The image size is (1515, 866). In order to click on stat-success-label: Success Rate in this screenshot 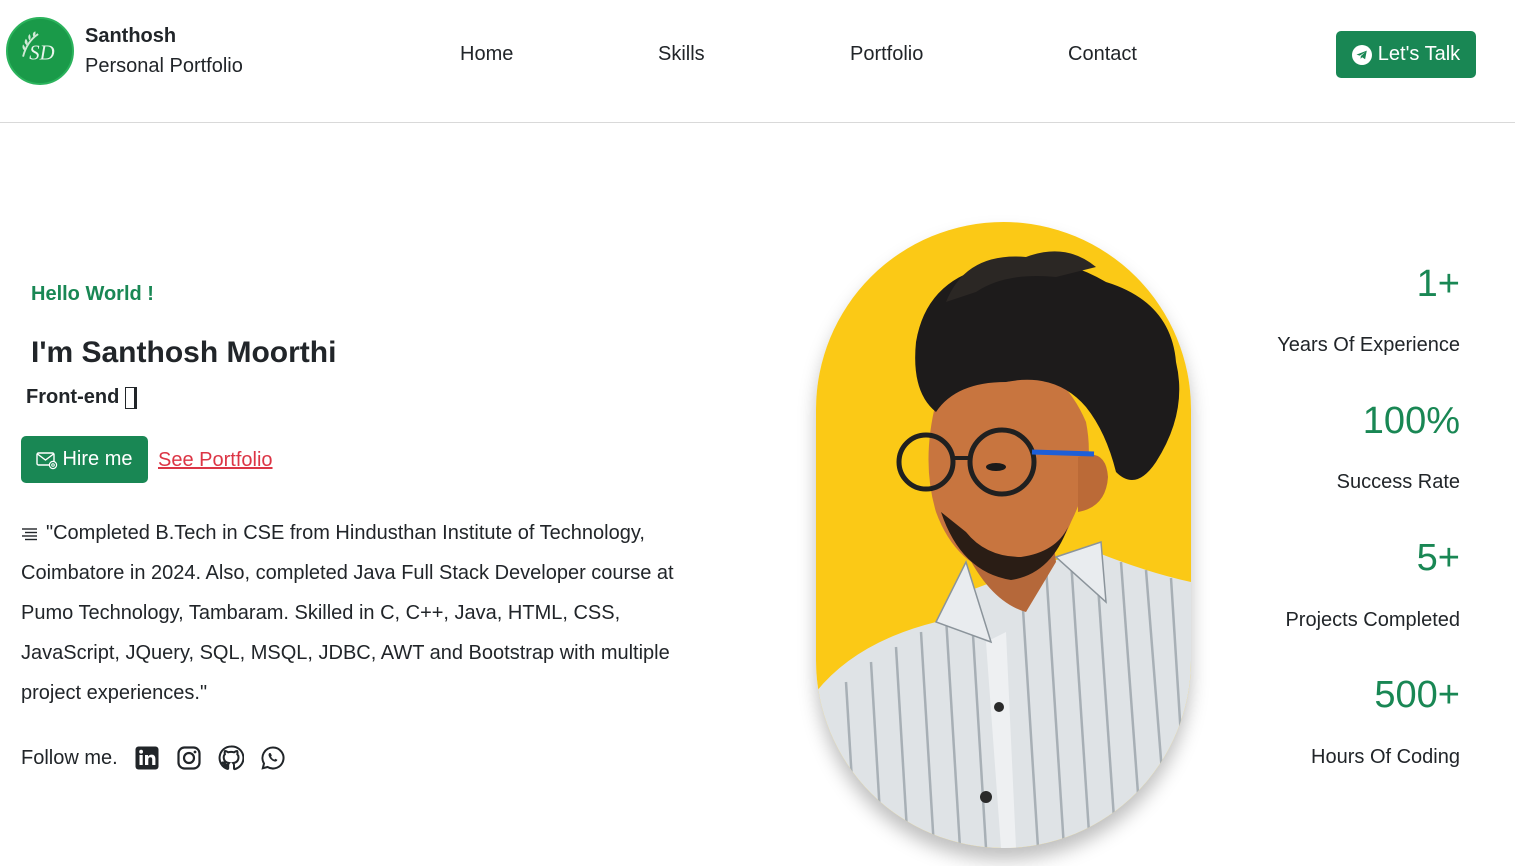, I will do `click(1398, 482)`.